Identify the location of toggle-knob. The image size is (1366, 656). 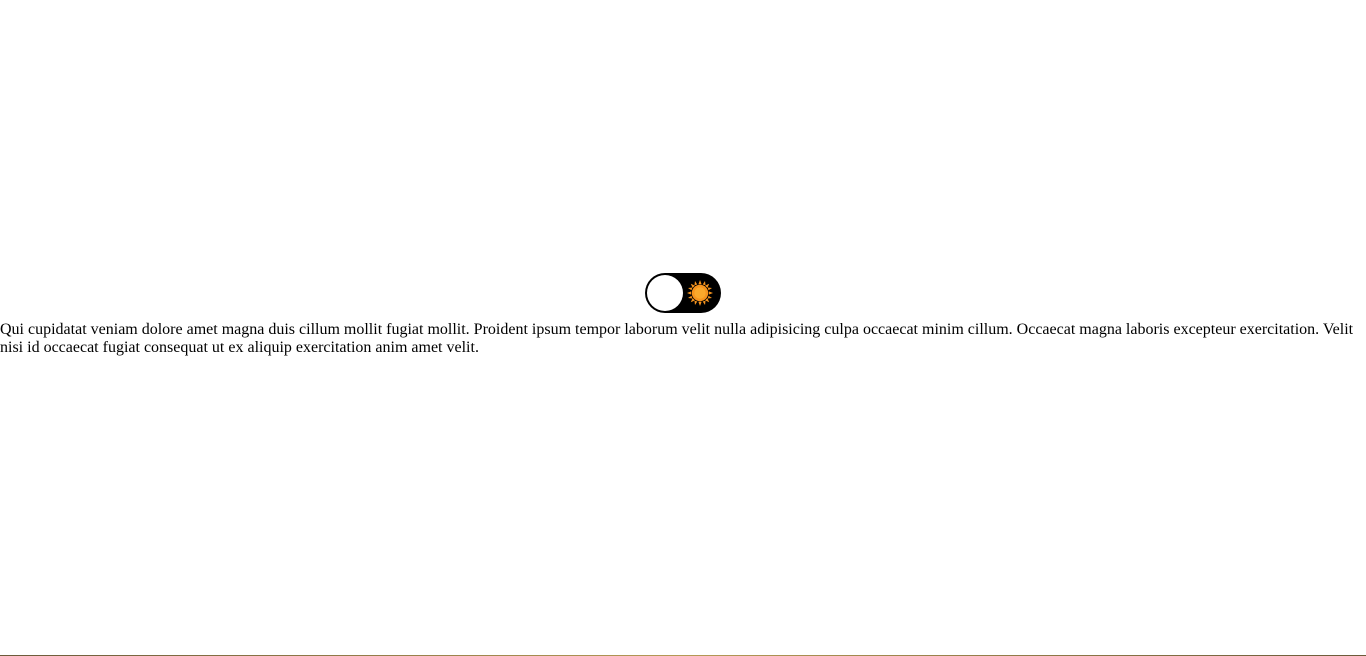
(665, 293).